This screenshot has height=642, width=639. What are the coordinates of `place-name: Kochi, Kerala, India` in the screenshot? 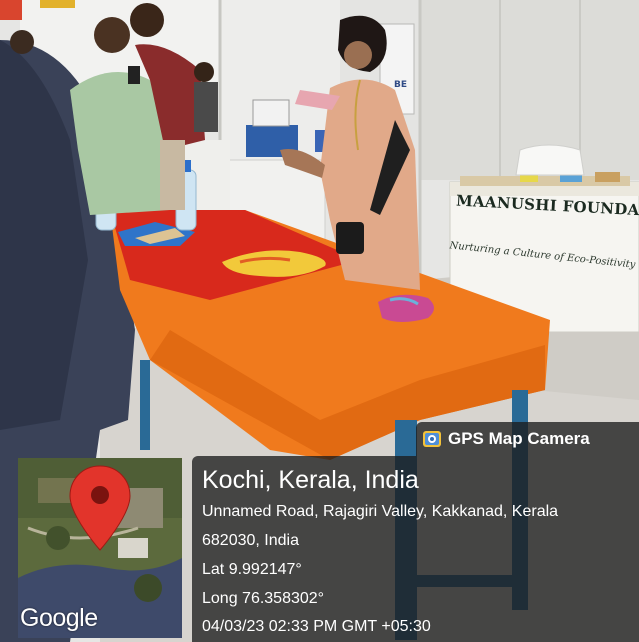 It's located at (310, 480).